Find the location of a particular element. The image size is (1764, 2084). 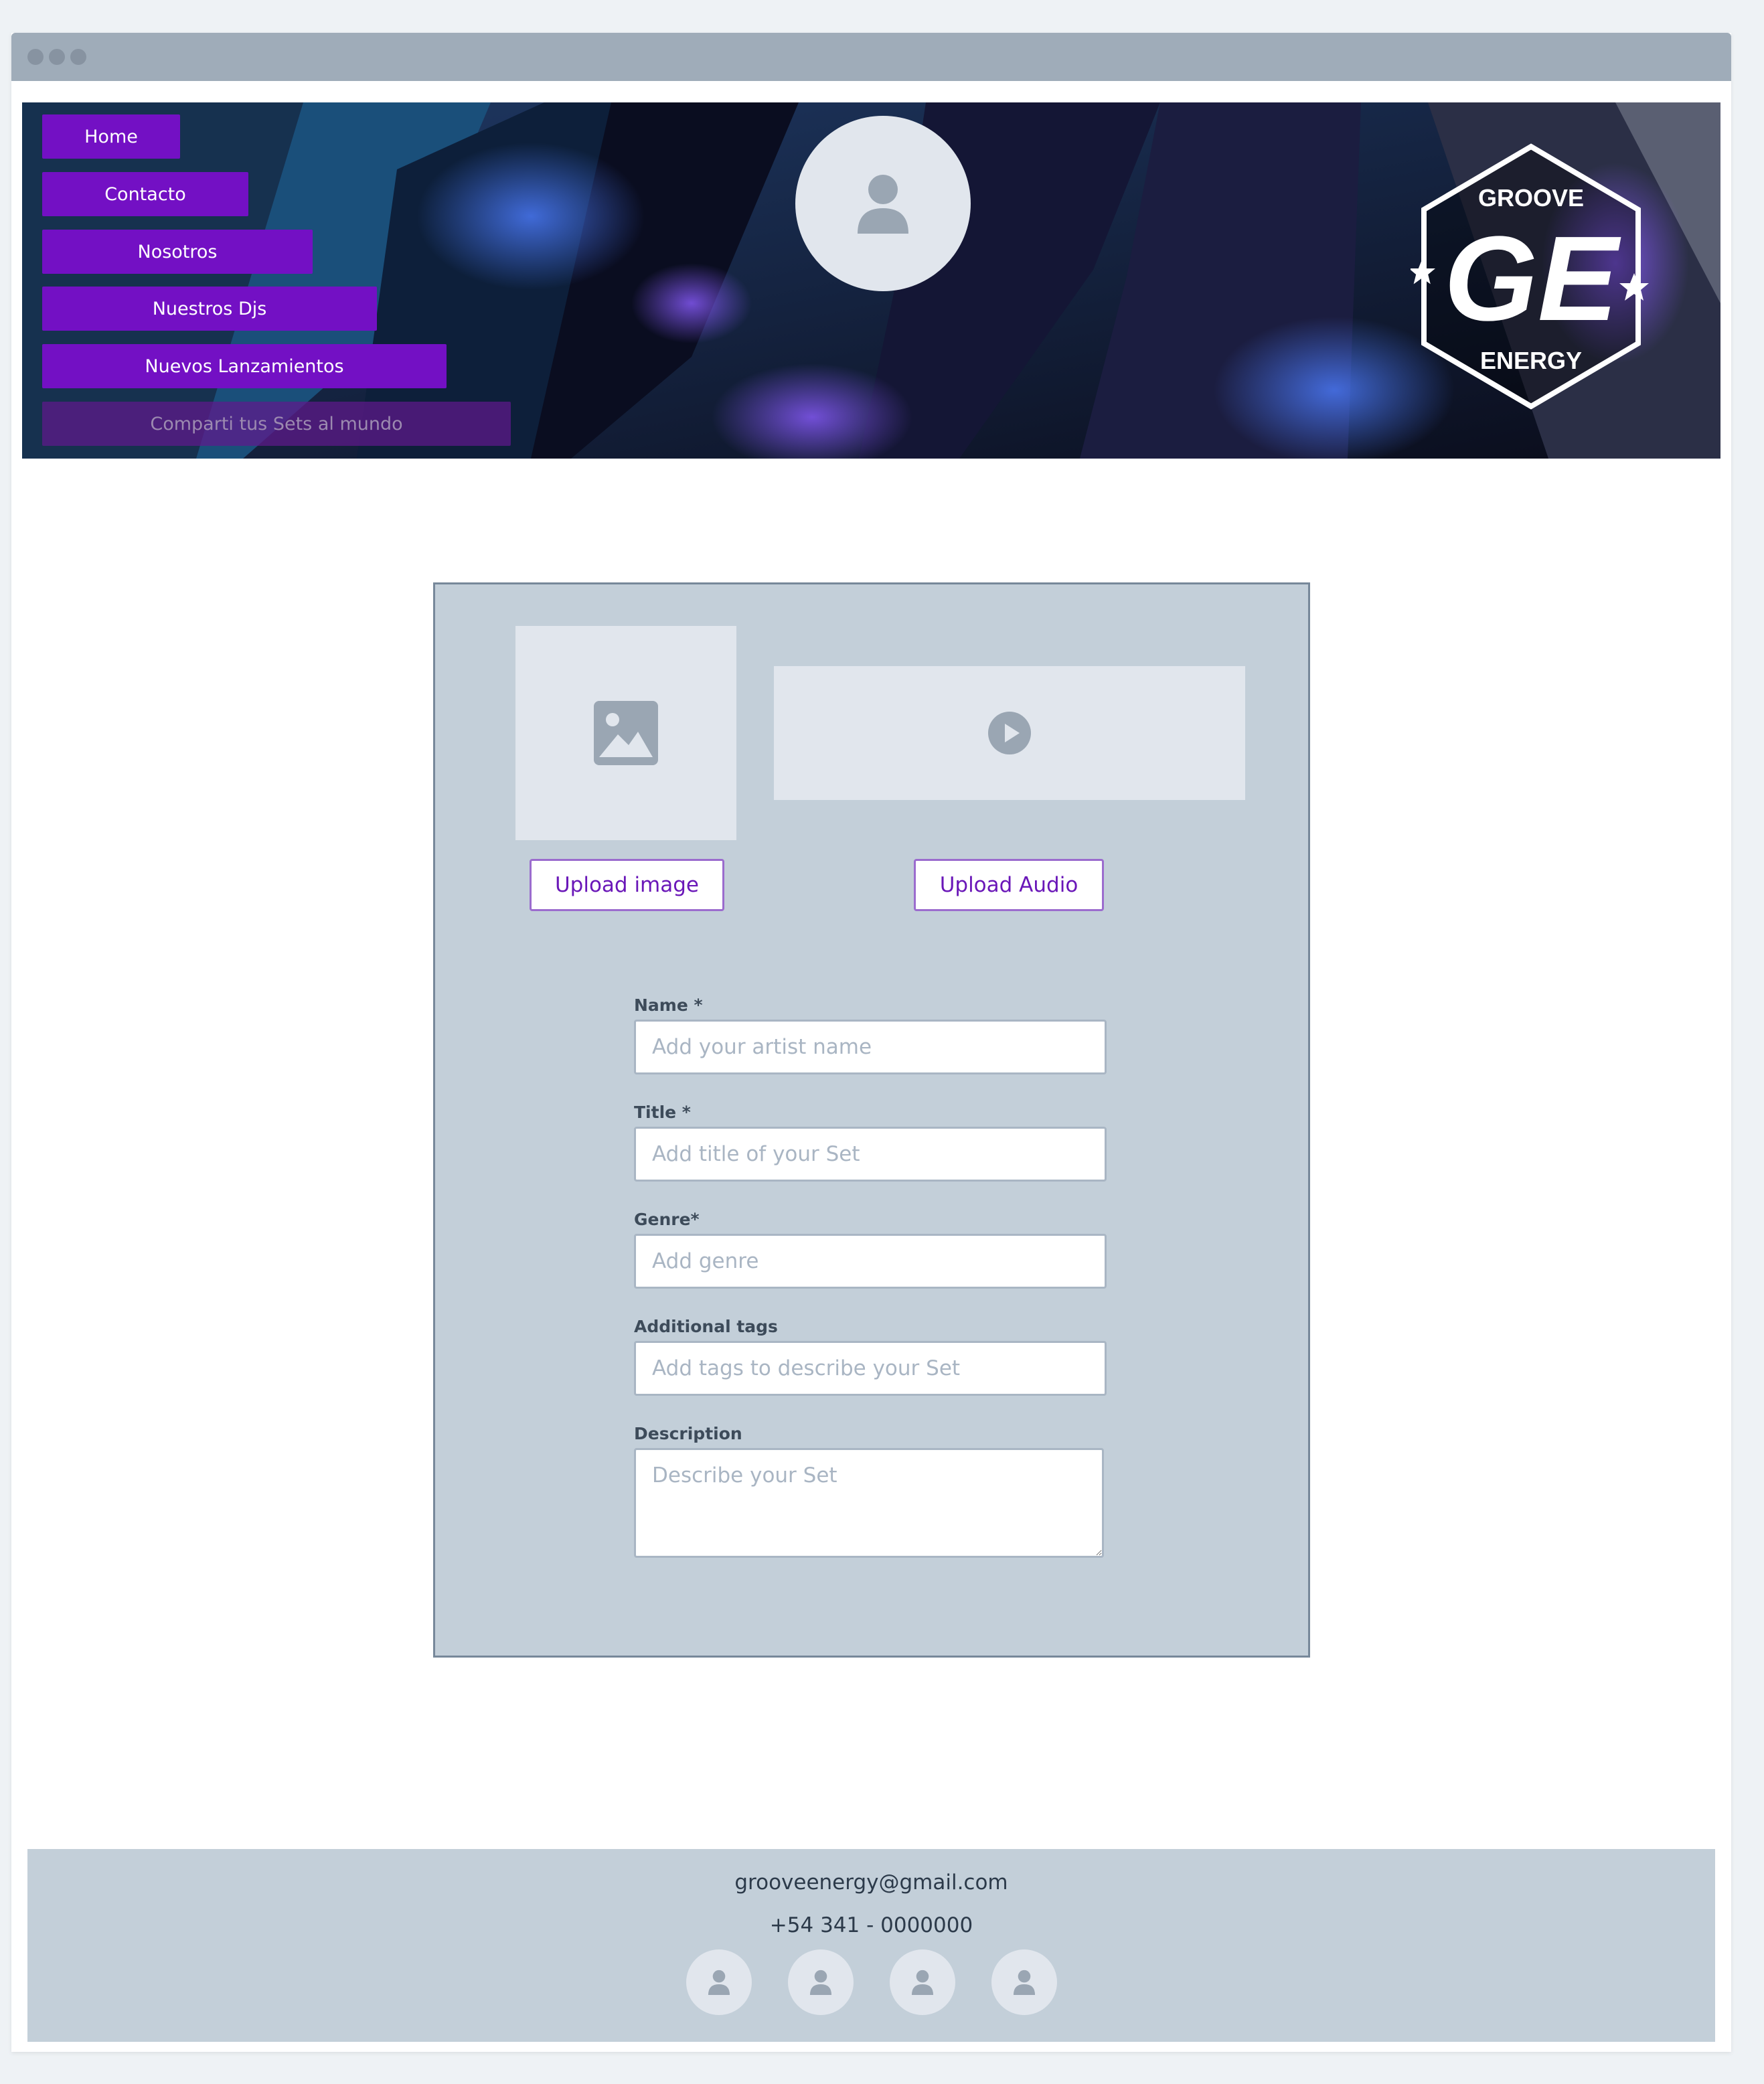

profile-avatar is located at coordinates (883, 203).